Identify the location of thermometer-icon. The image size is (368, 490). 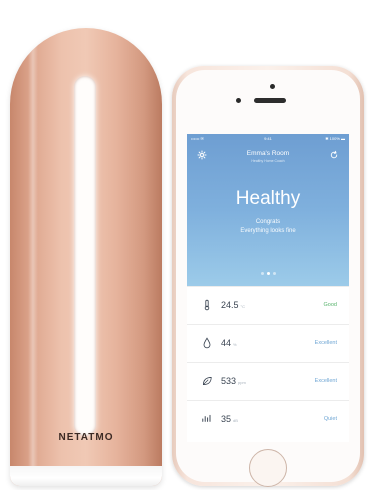
(207, 305).